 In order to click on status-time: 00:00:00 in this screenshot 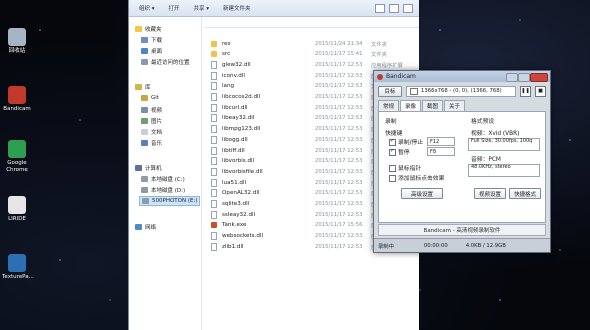, I will do `click(435, 245)`.